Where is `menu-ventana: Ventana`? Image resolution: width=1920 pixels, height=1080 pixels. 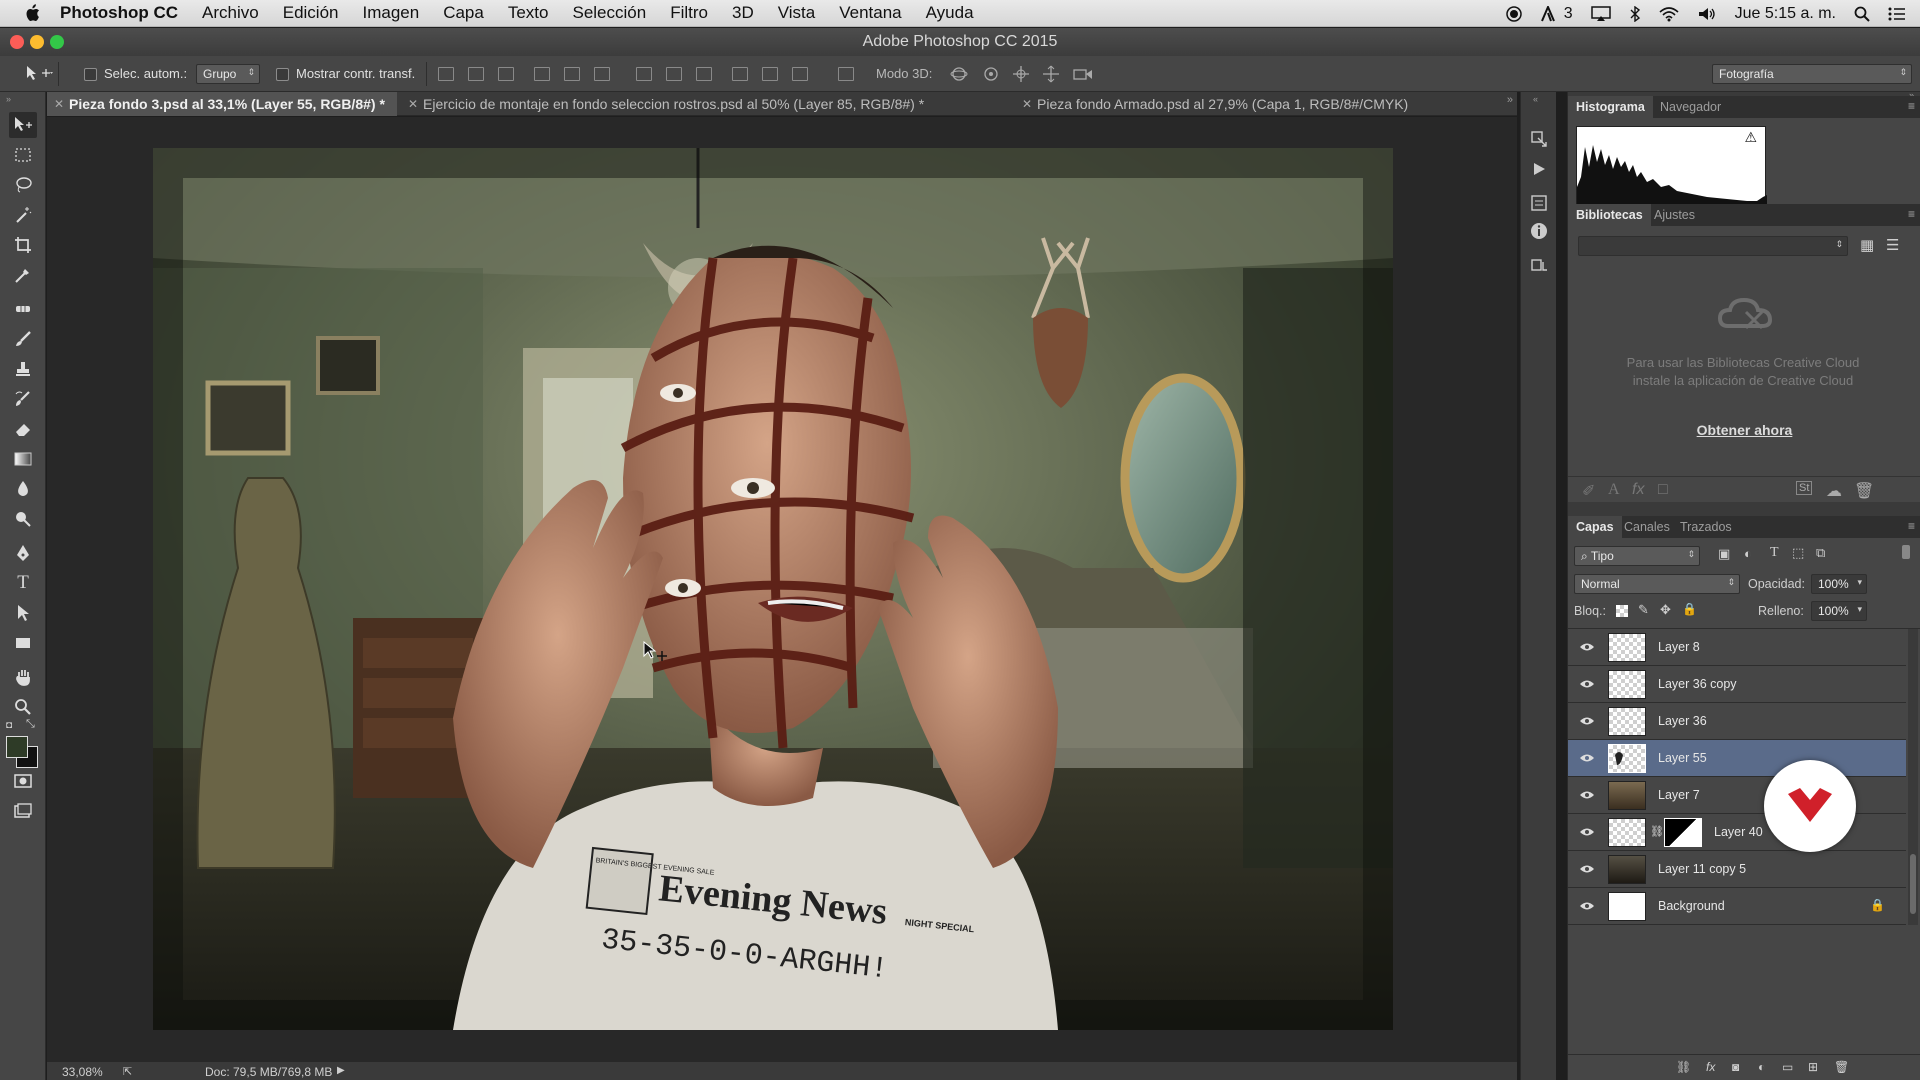 menu-ventana: Ventana is located at coordinates (870, 13).